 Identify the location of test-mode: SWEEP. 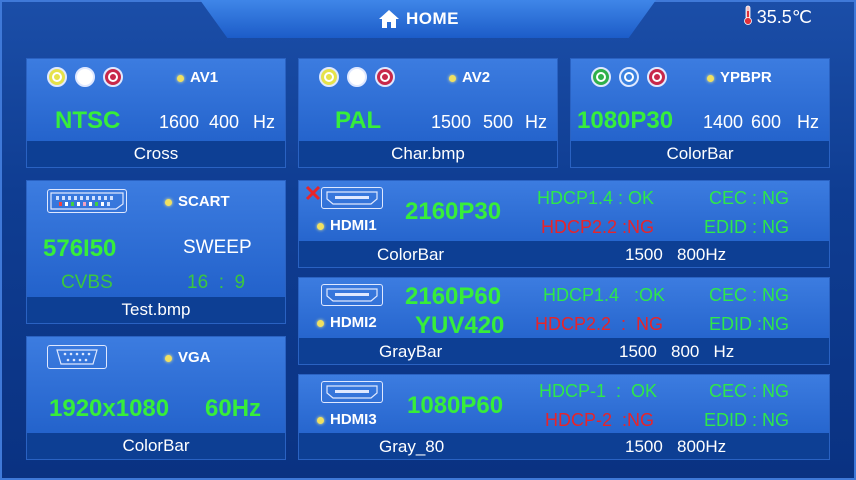
(217, 247).